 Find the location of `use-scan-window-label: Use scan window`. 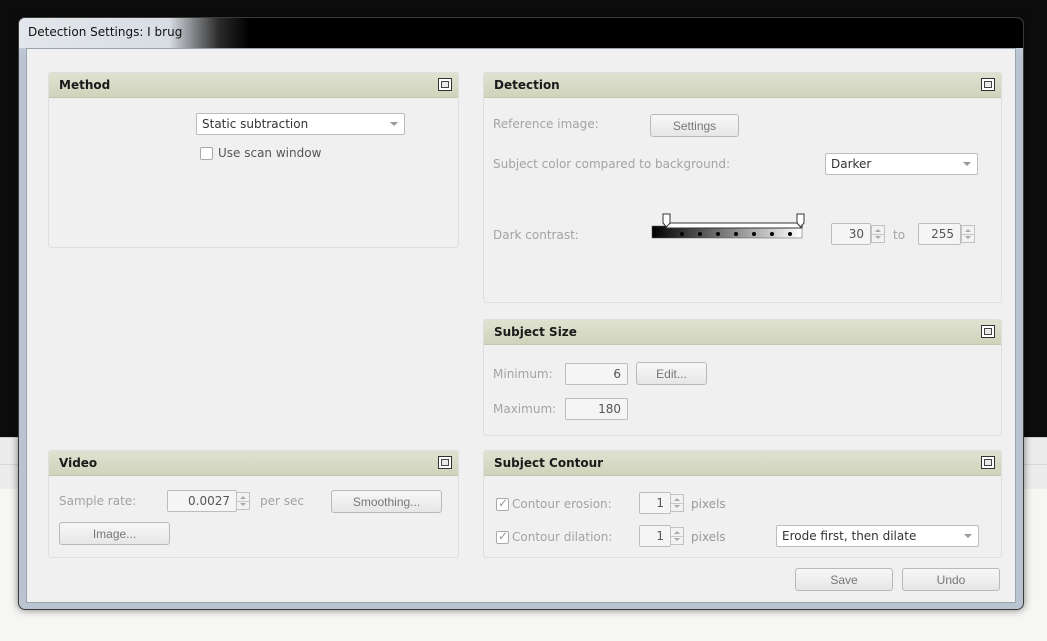

use-scan-window-label: Use scan window is located at coordinates (270, 153).